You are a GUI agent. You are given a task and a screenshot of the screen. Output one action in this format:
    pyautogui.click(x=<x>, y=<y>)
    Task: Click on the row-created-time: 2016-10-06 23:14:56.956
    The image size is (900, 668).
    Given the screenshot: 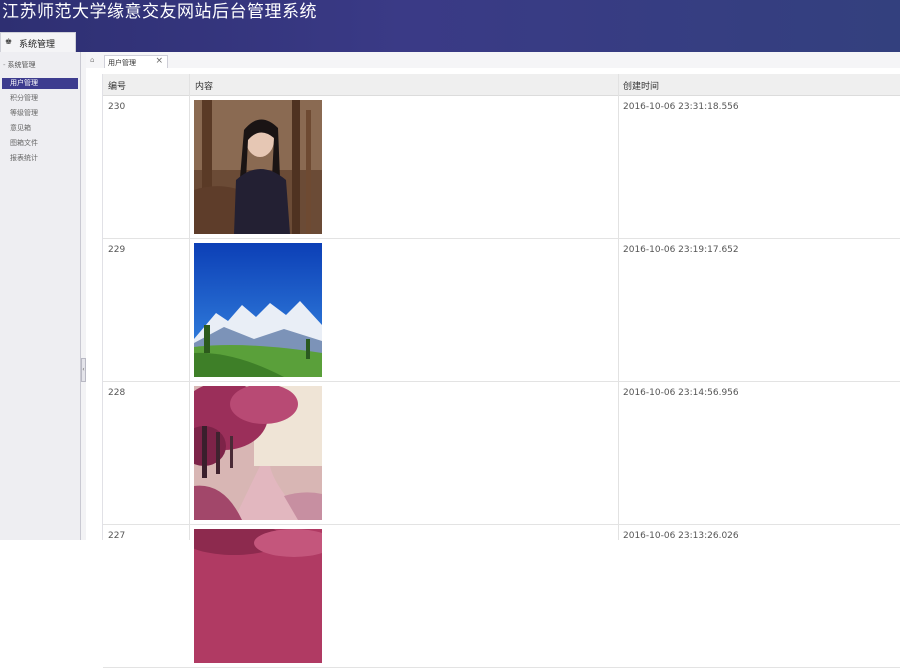 What is the action you would take?
    pyautogui.click(x=681, y=393)
    